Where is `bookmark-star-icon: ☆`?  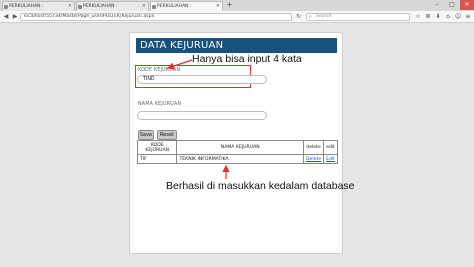
bookmark-star-icon: ☆ is located at coordinates (418, 17).